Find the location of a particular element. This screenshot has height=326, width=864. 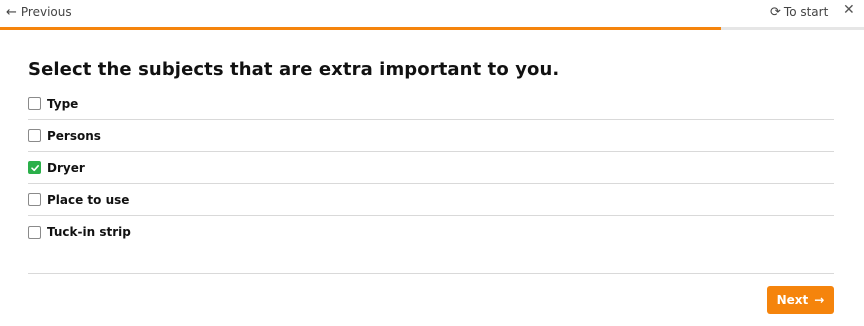

option-item: Tuck-in strip is located at coordinates (431, 232).